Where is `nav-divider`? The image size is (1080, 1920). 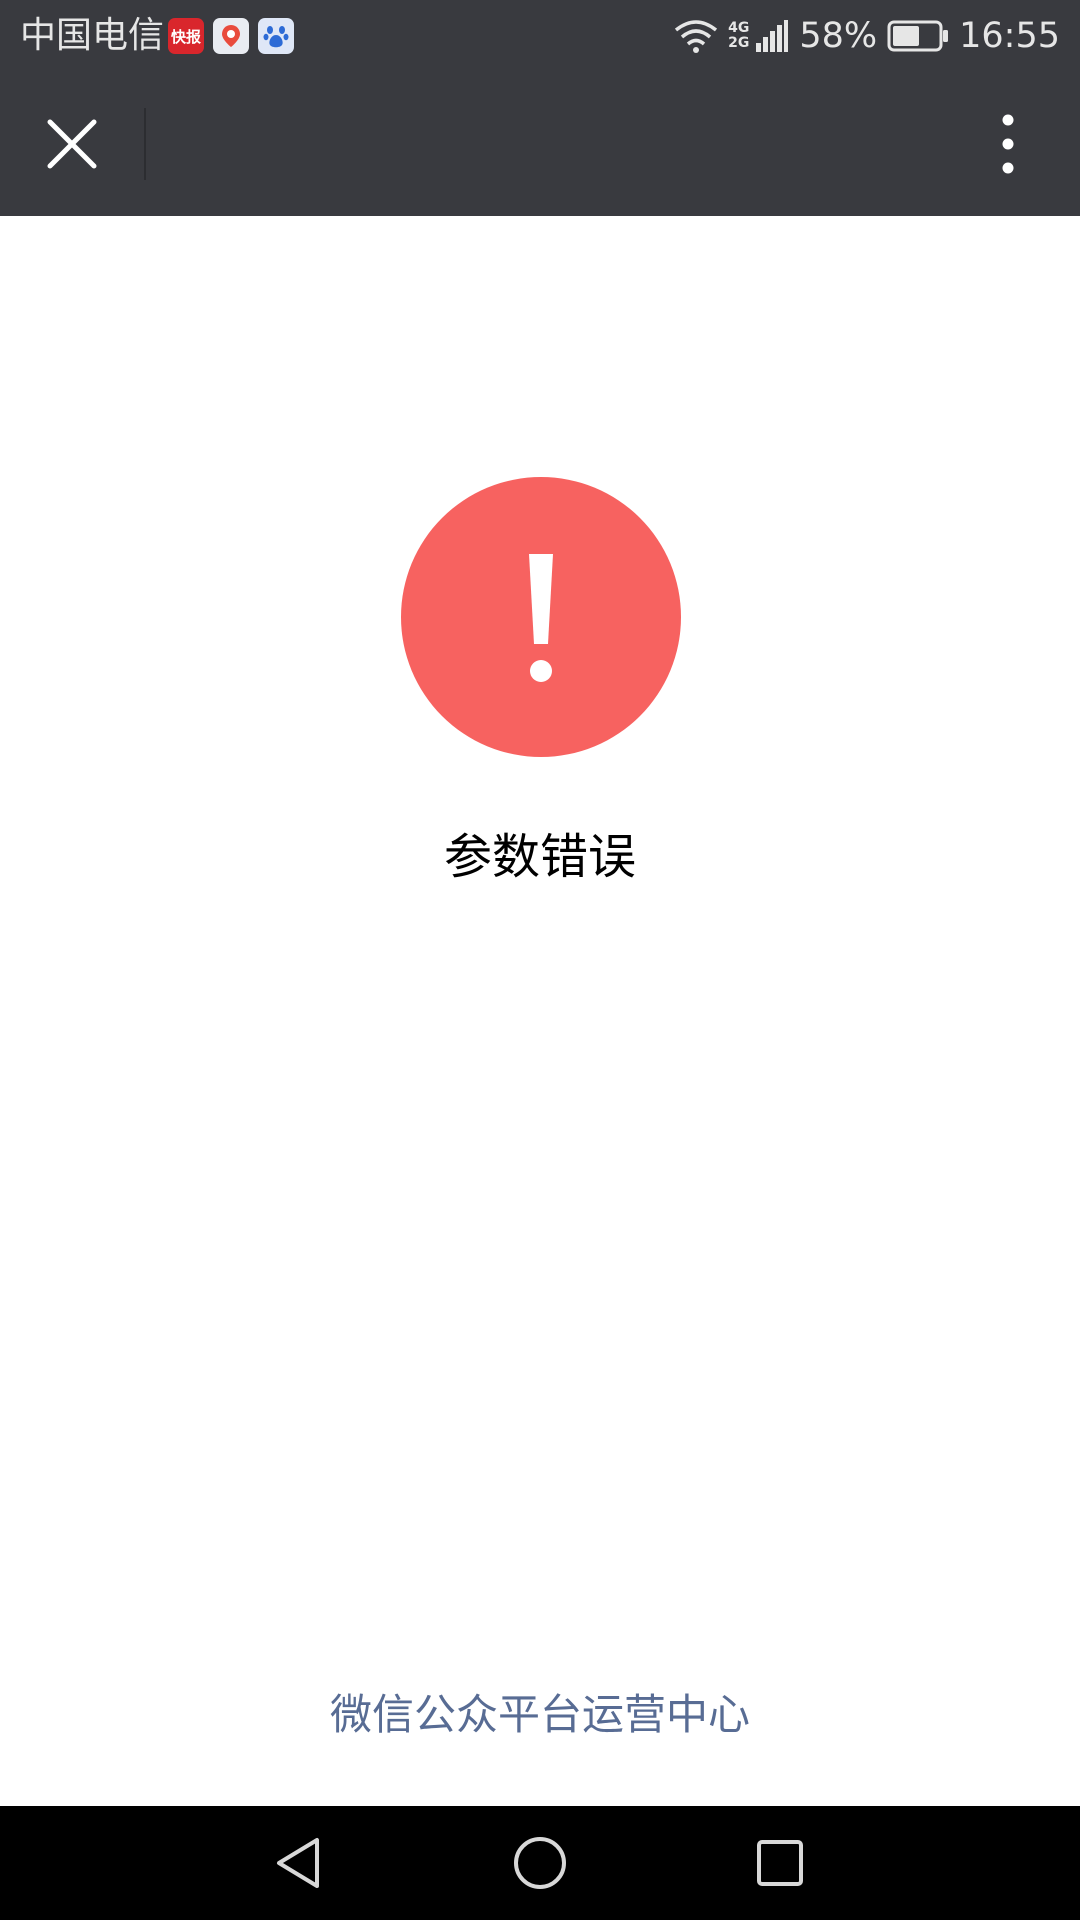 nav-divider is located at coordinates (145, 144).